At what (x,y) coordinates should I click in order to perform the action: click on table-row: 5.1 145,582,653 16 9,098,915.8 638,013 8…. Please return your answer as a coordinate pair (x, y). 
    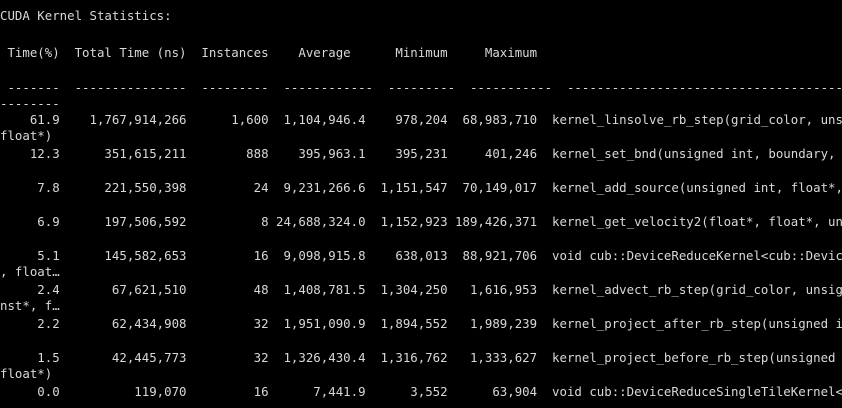
    Looking at the image, I should click on (439, 255).